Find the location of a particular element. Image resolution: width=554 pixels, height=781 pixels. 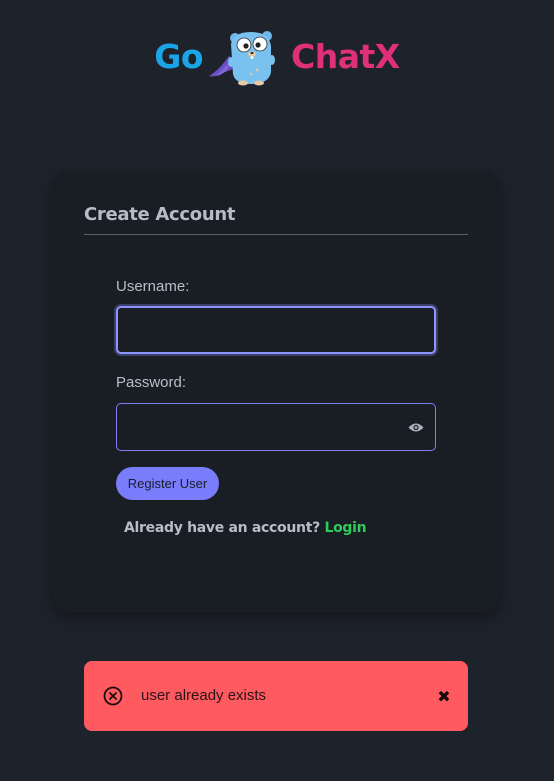

login-link: Login is located at coordinates (345, 528).